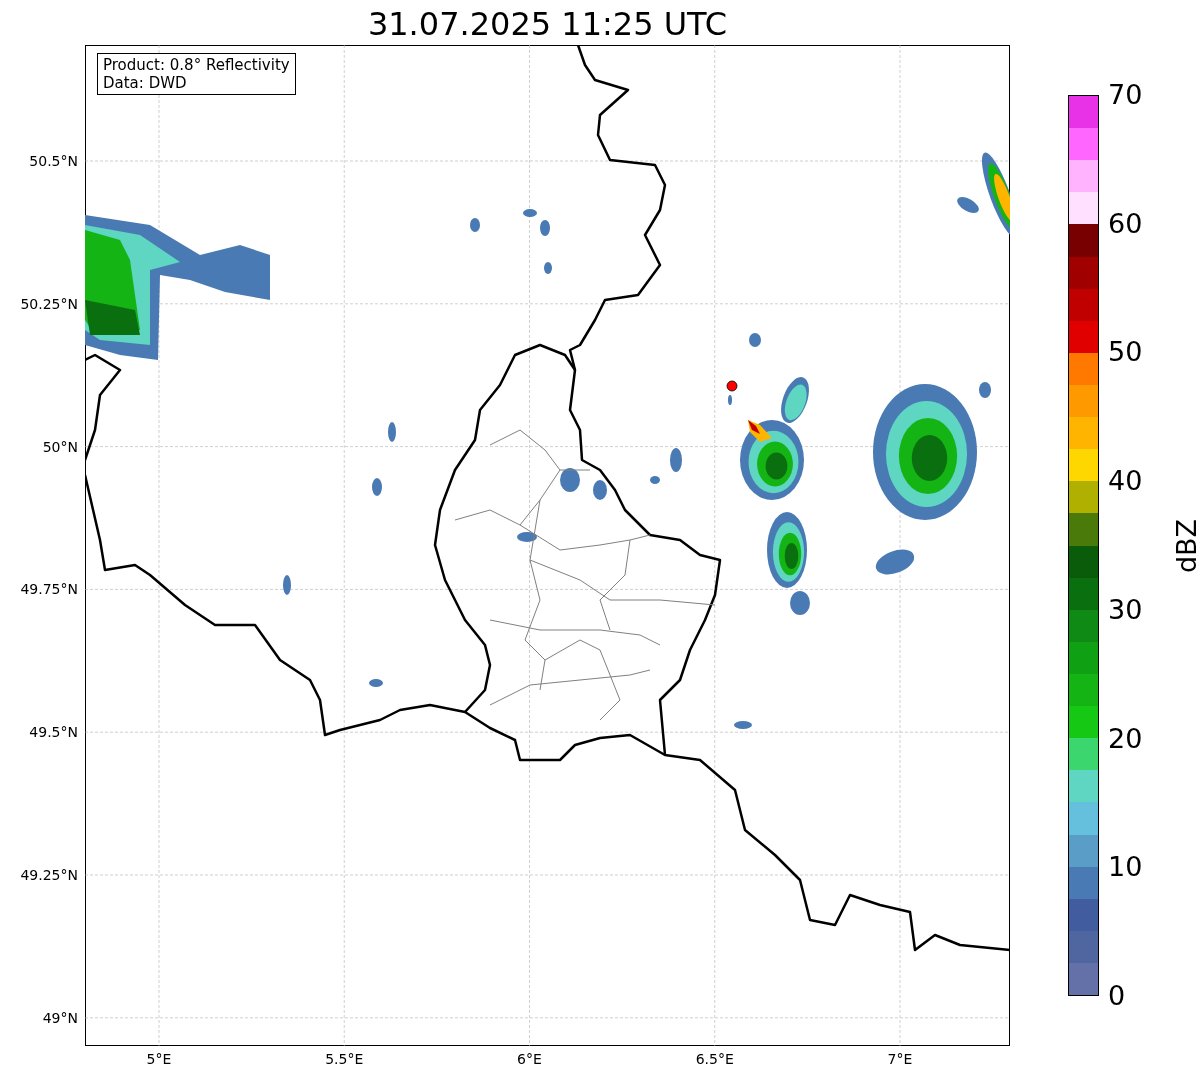  Describe the element at coordinates (53, 161) in the screenshot. I see `y-tick-label: 50.5°N` at that location.